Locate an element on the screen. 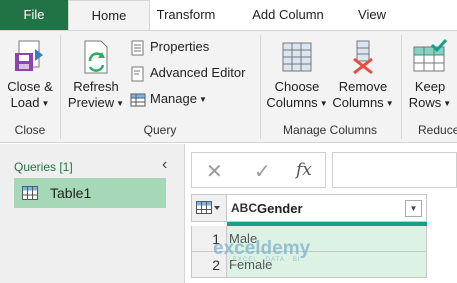 The height and width of the screenshot is (283, 457). ribbon-tab-bar: File Home Transform Add Column View is located at coordinates (228, 15).